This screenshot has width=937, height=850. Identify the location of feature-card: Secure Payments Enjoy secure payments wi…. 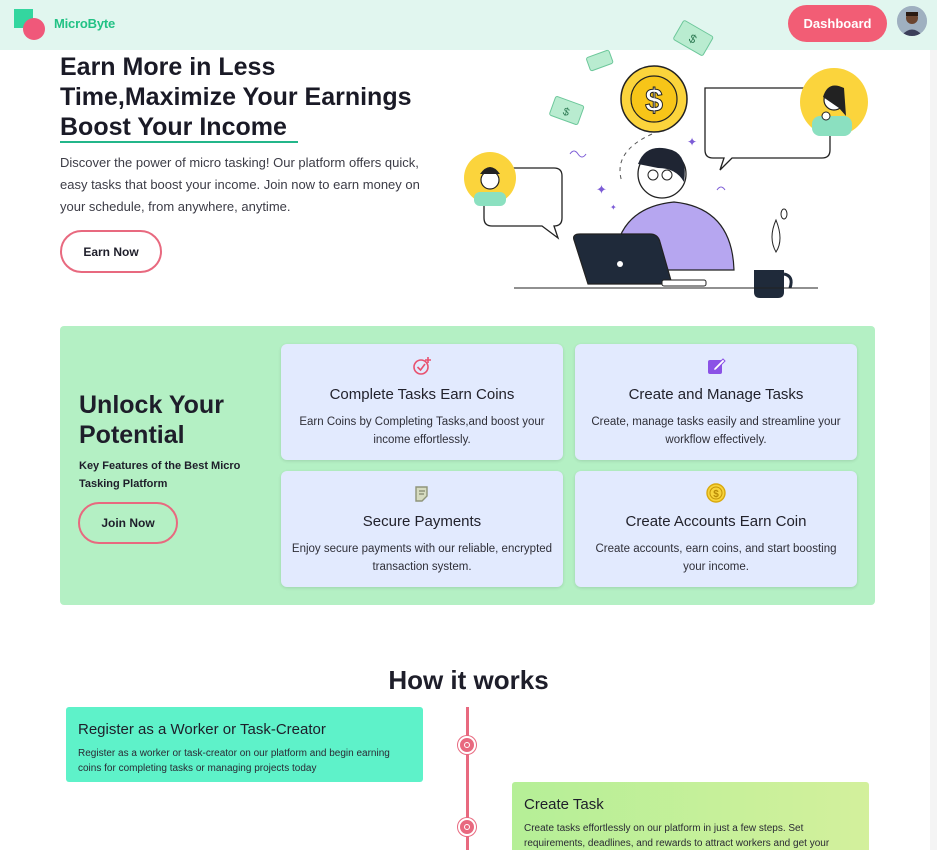
(422, 529).